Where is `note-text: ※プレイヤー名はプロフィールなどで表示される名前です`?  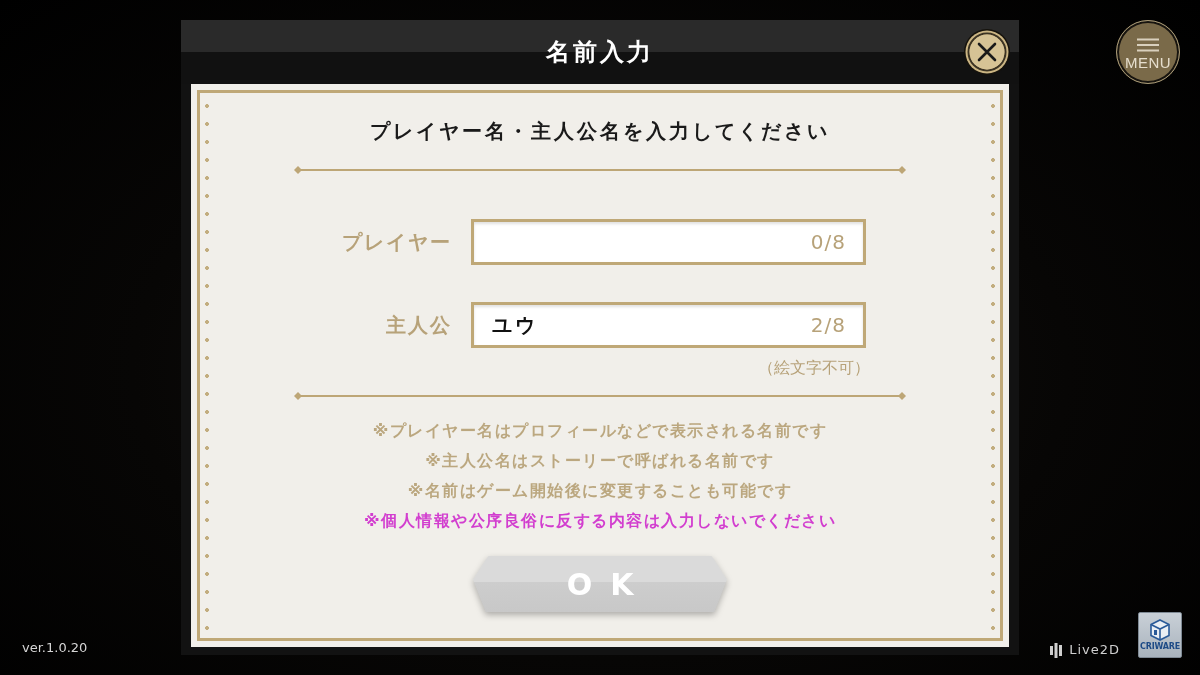 note-text: ※プレイヤー名はプロフィールなどで表示される名前です is located at coordinates (600, 431).